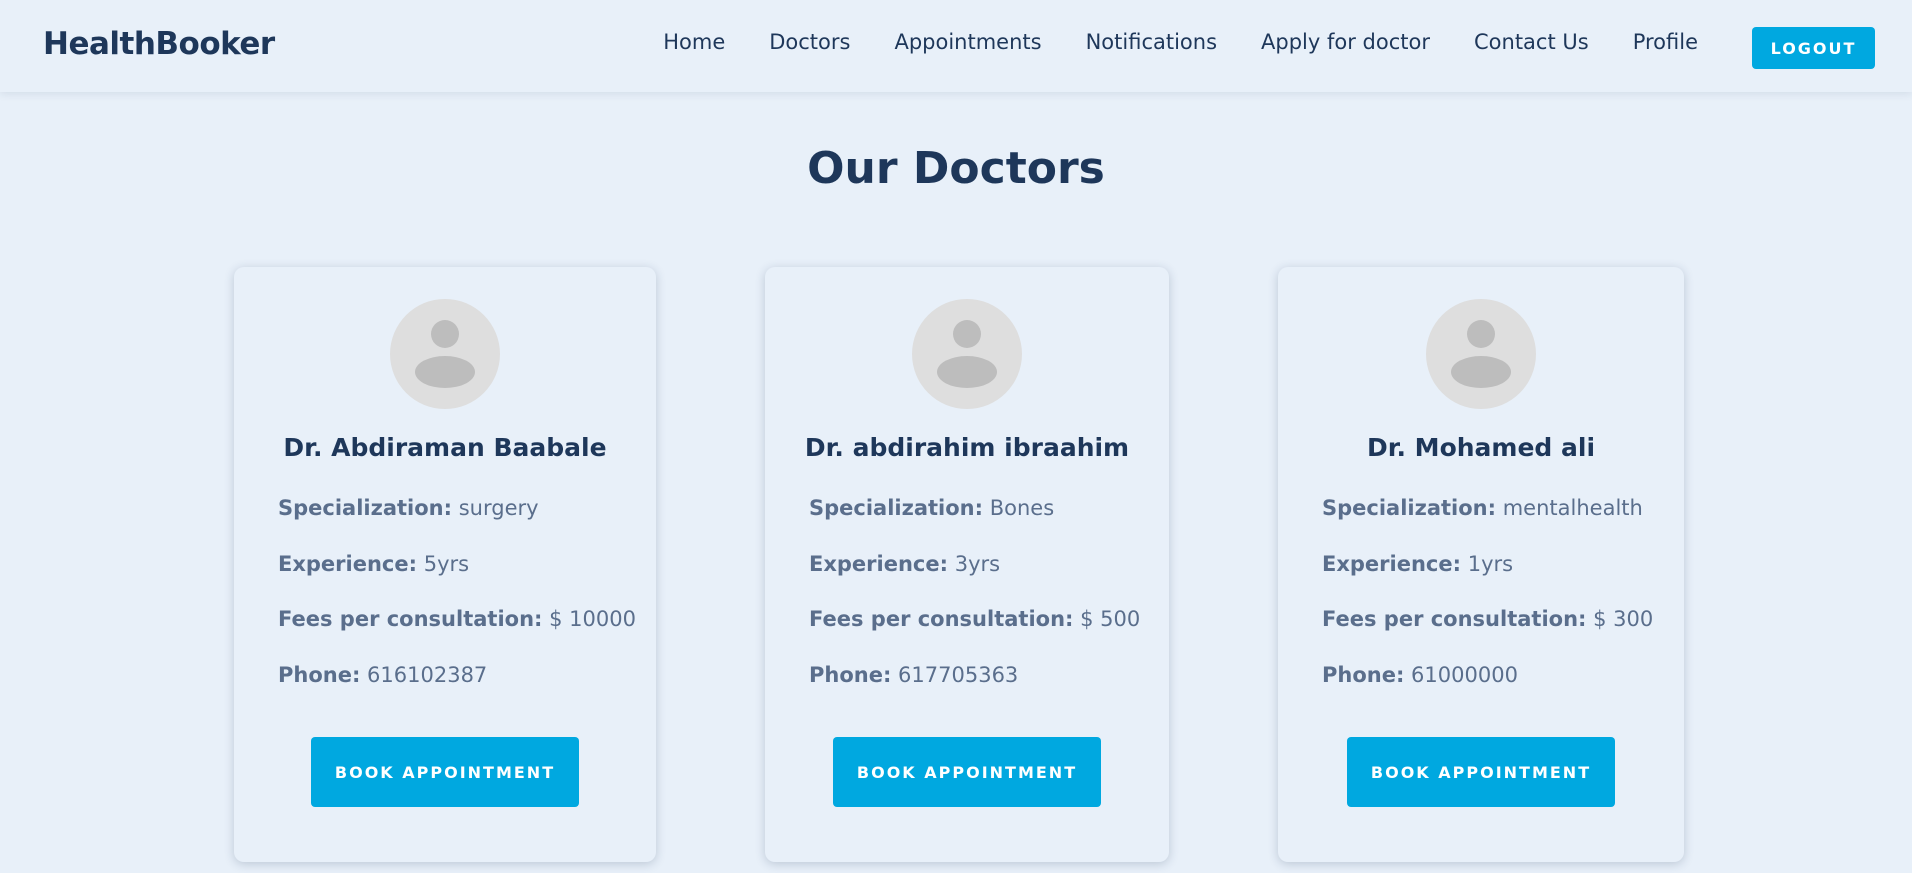 The image size is (1912, 873). Describe the element at coordinates (1151, 42) in the screenshot. I see `nav-notifications-link: Notifications` at that location.